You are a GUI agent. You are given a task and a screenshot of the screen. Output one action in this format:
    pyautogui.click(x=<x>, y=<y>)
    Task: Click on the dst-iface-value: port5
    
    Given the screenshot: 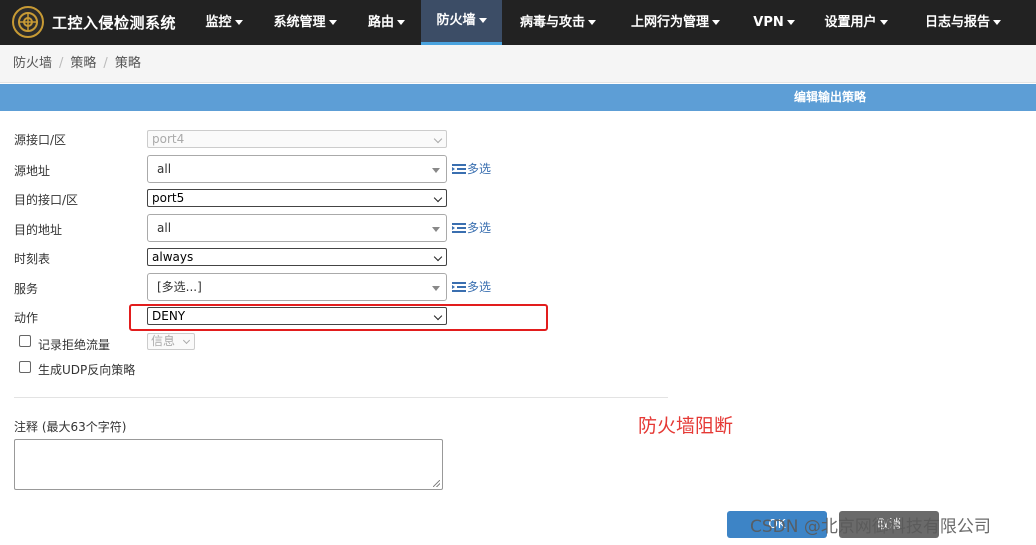 What is the action you would take?
    pyautogui.click(x=168, y=198)
    